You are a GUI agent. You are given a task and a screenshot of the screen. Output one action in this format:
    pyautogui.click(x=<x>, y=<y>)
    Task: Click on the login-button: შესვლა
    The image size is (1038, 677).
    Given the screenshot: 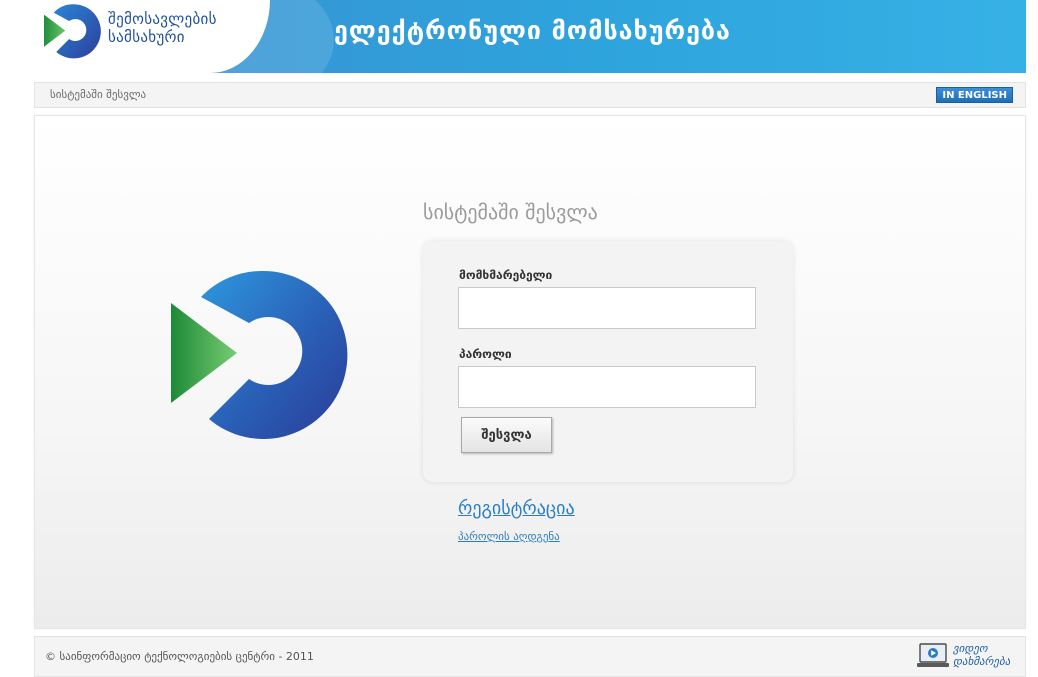 What is the action you would take?
    pyautogui.click(x=506, y=435)
    